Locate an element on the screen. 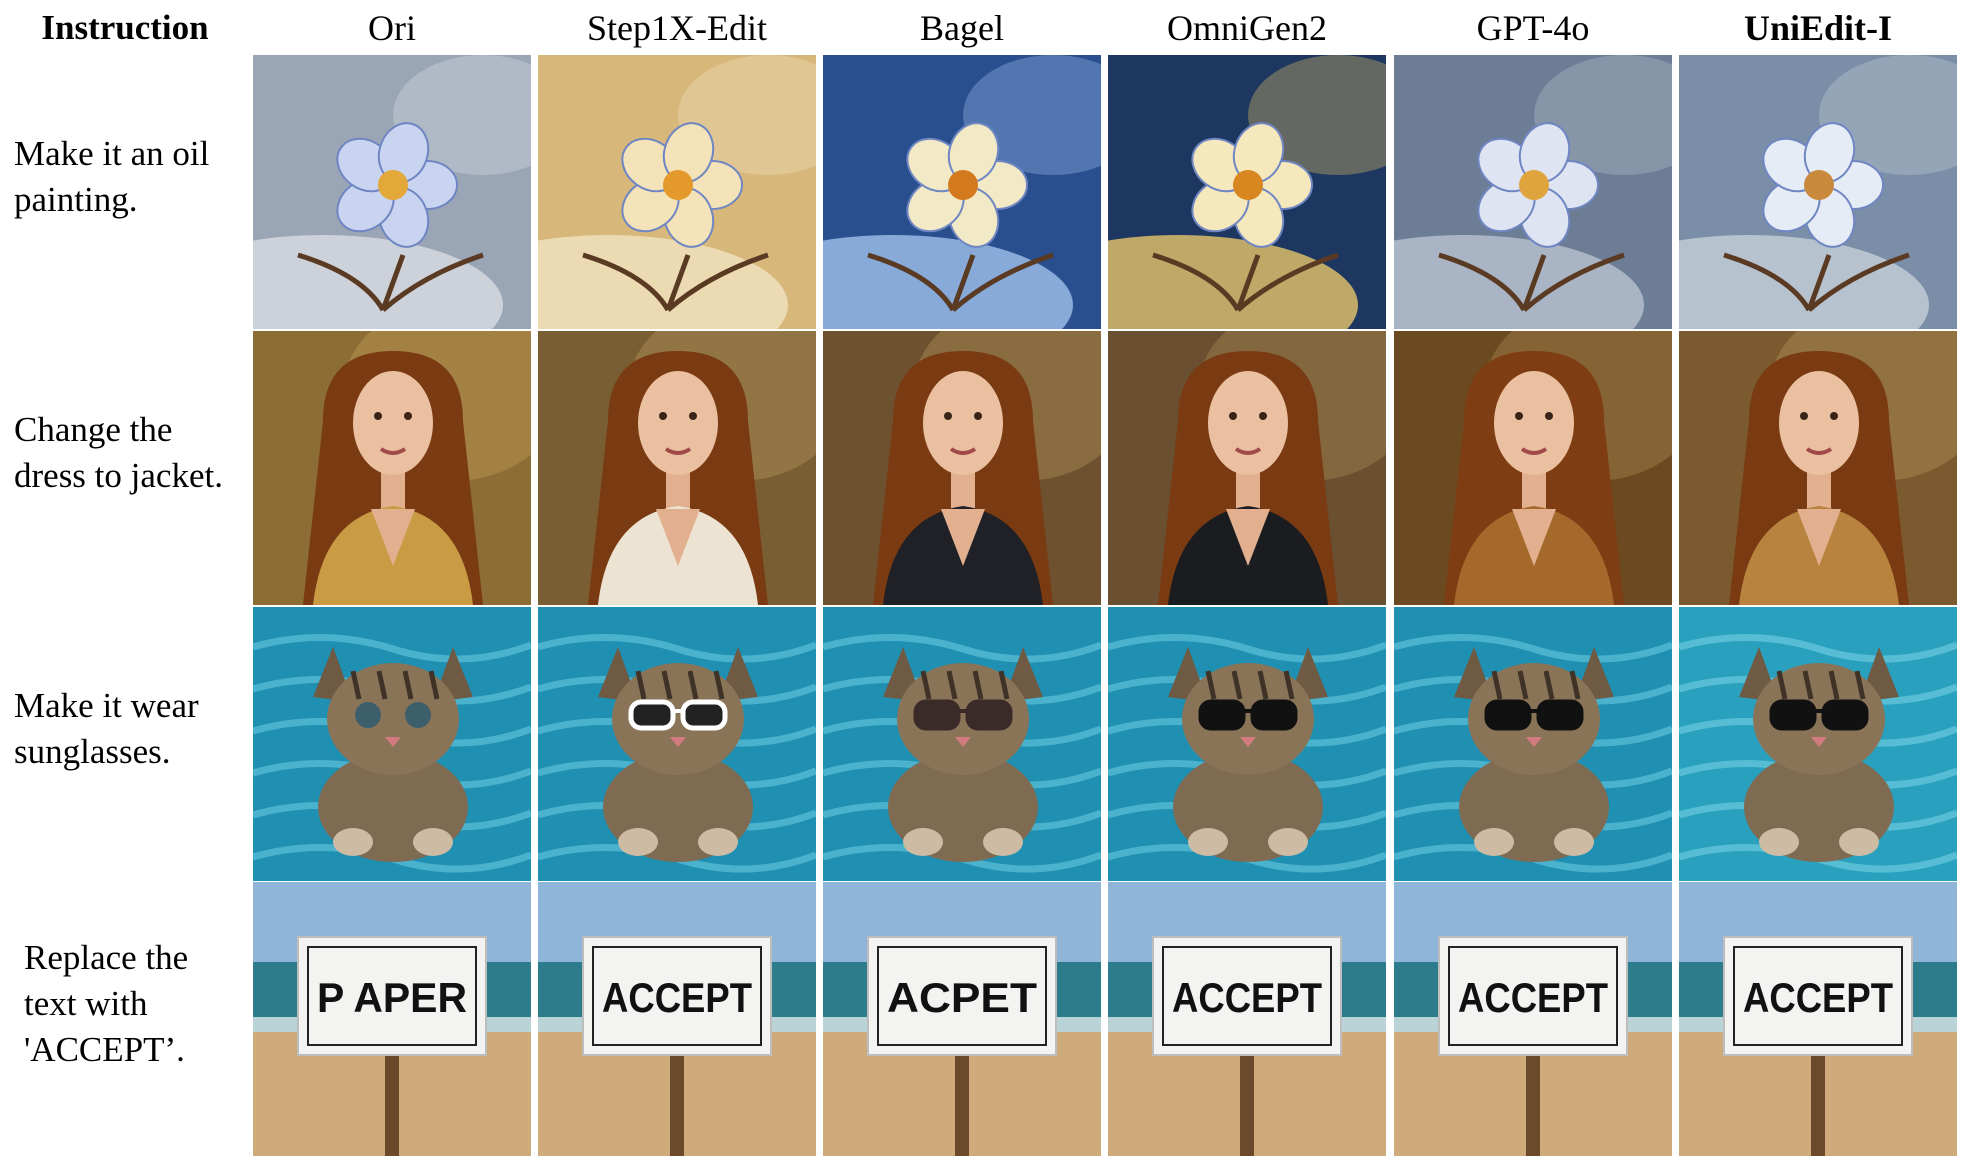  header-step1x-edit: Step1X-Edit is located at coordinates (677, 28).